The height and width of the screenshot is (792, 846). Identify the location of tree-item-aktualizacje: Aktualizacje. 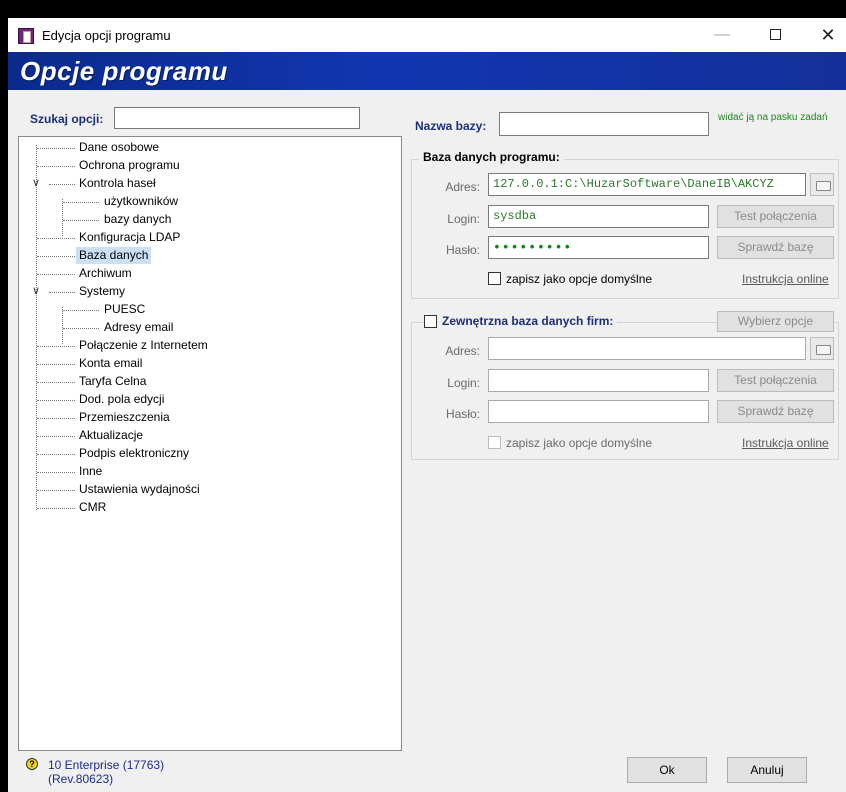
(209, 435).